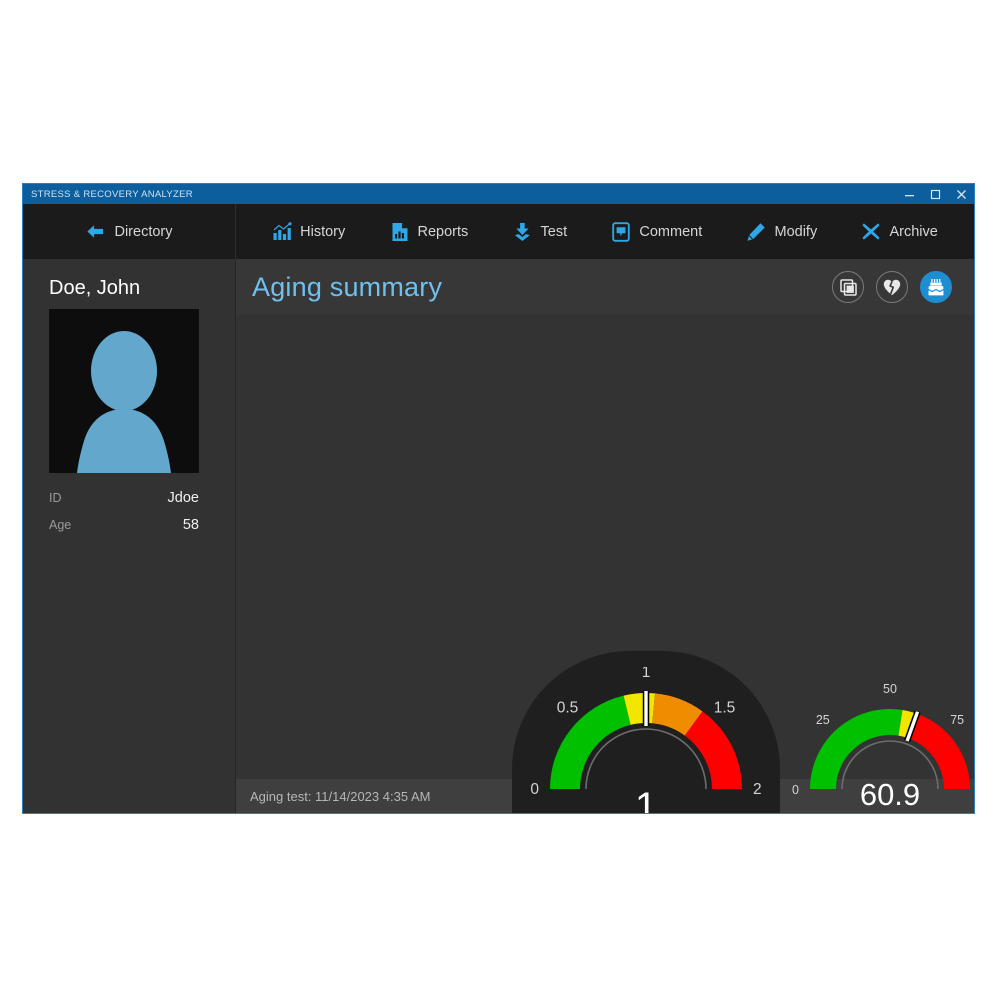 The image size is (1000, 1000). Describe the element at coordinates (646, 674) in the screenshot. I see `gauge-tick-label: 1` at that location.